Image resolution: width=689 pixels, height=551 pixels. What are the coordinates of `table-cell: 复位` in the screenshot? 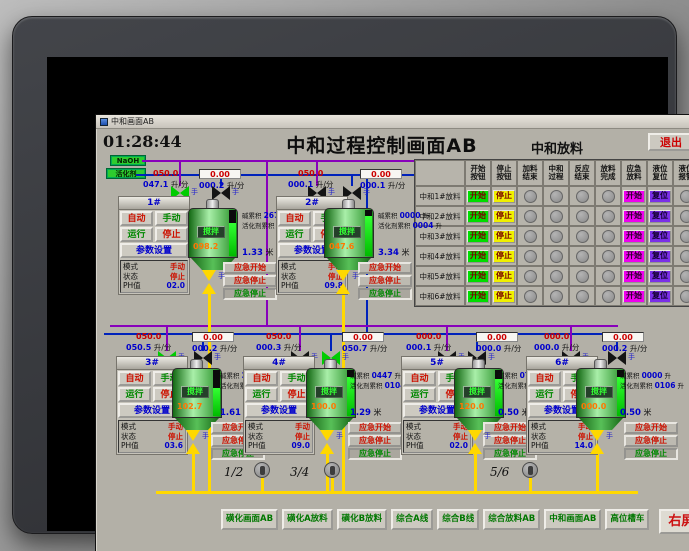 It's located at (660, 276).